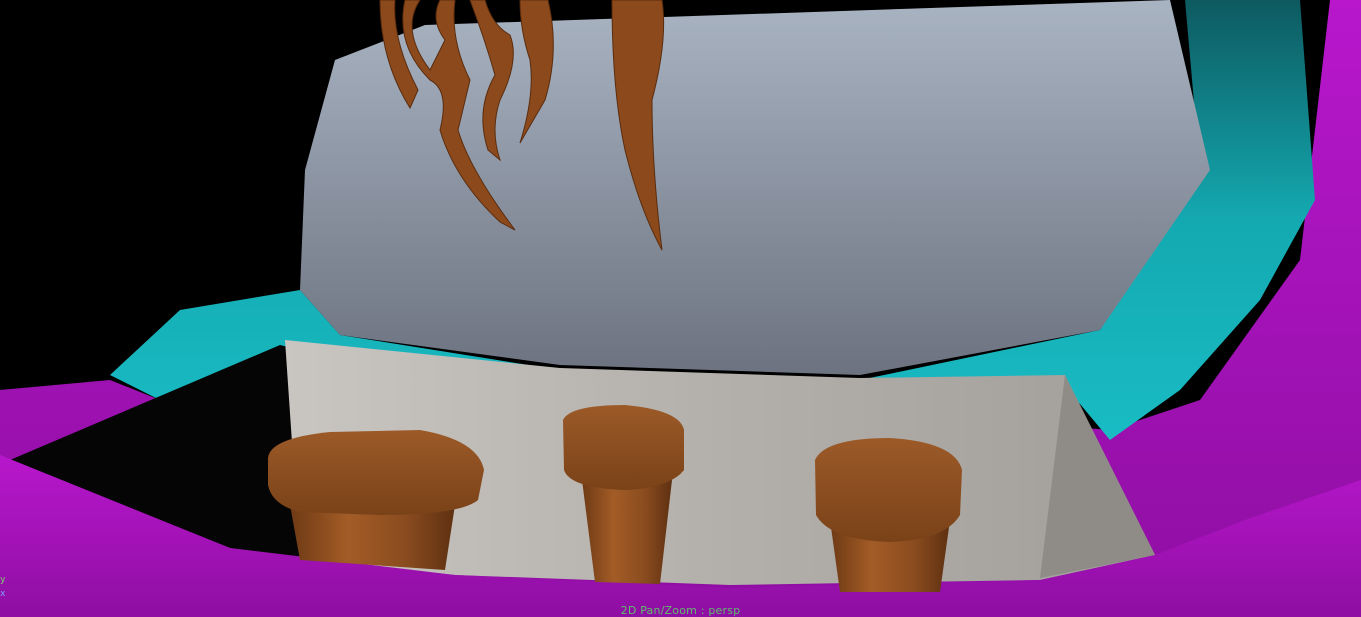  I want to click on axis-y-label: y, so click(3, 580).